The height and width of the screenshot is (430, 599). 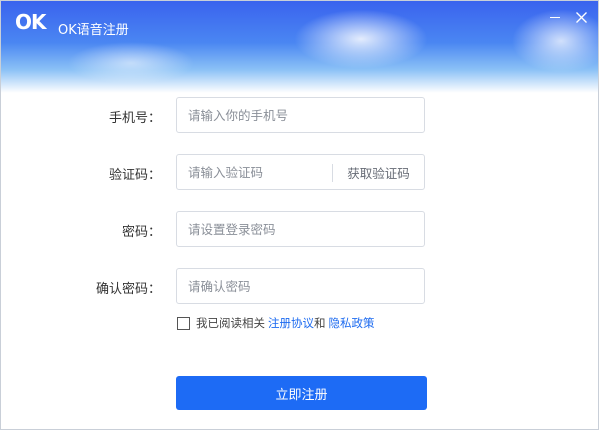 I want to click on password-field, so click(x=300, y=229).